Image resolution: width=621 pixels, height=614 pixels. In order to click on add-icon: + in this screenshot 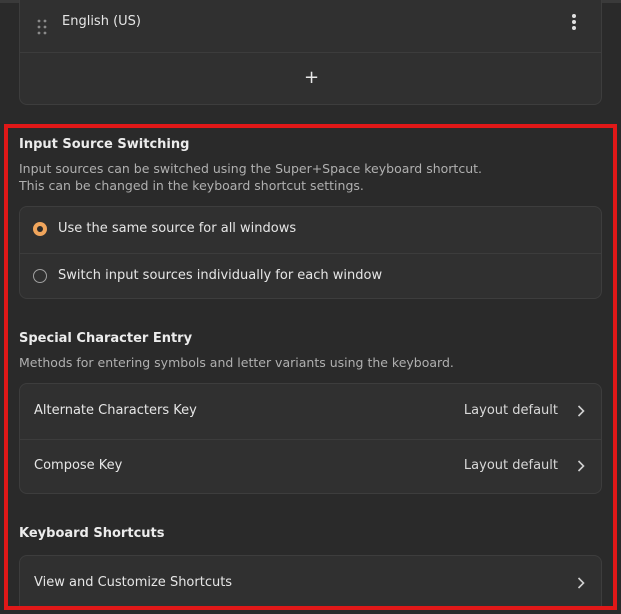, I will do `click(312, 77)`.